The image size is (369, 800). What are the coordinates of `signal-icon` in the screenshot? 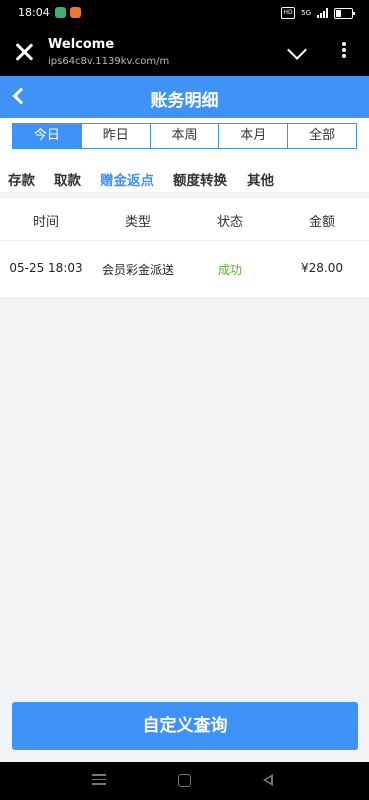 It's located at (322, 13).